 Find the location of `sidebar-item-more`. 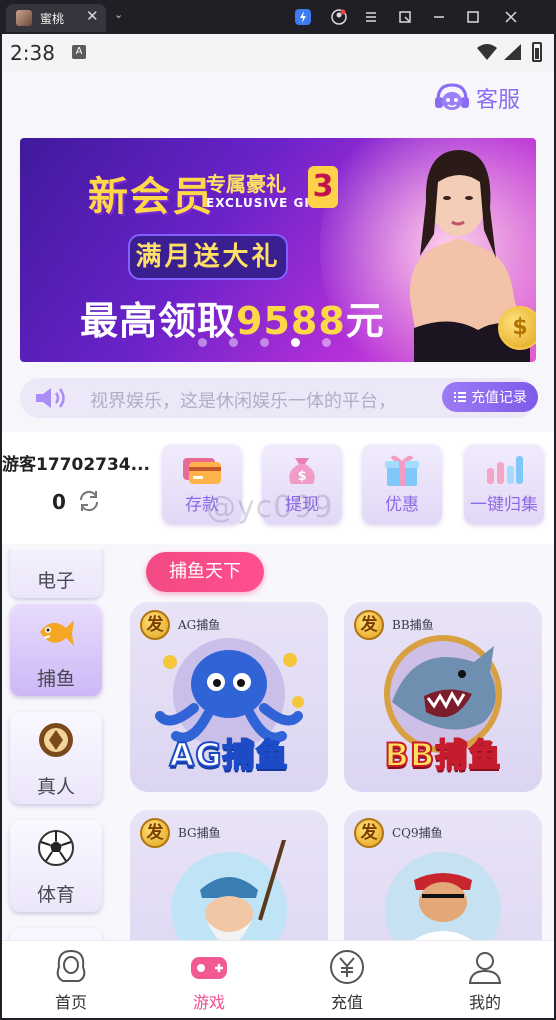

sidebar-item-more is located at coordinates (56, 934).